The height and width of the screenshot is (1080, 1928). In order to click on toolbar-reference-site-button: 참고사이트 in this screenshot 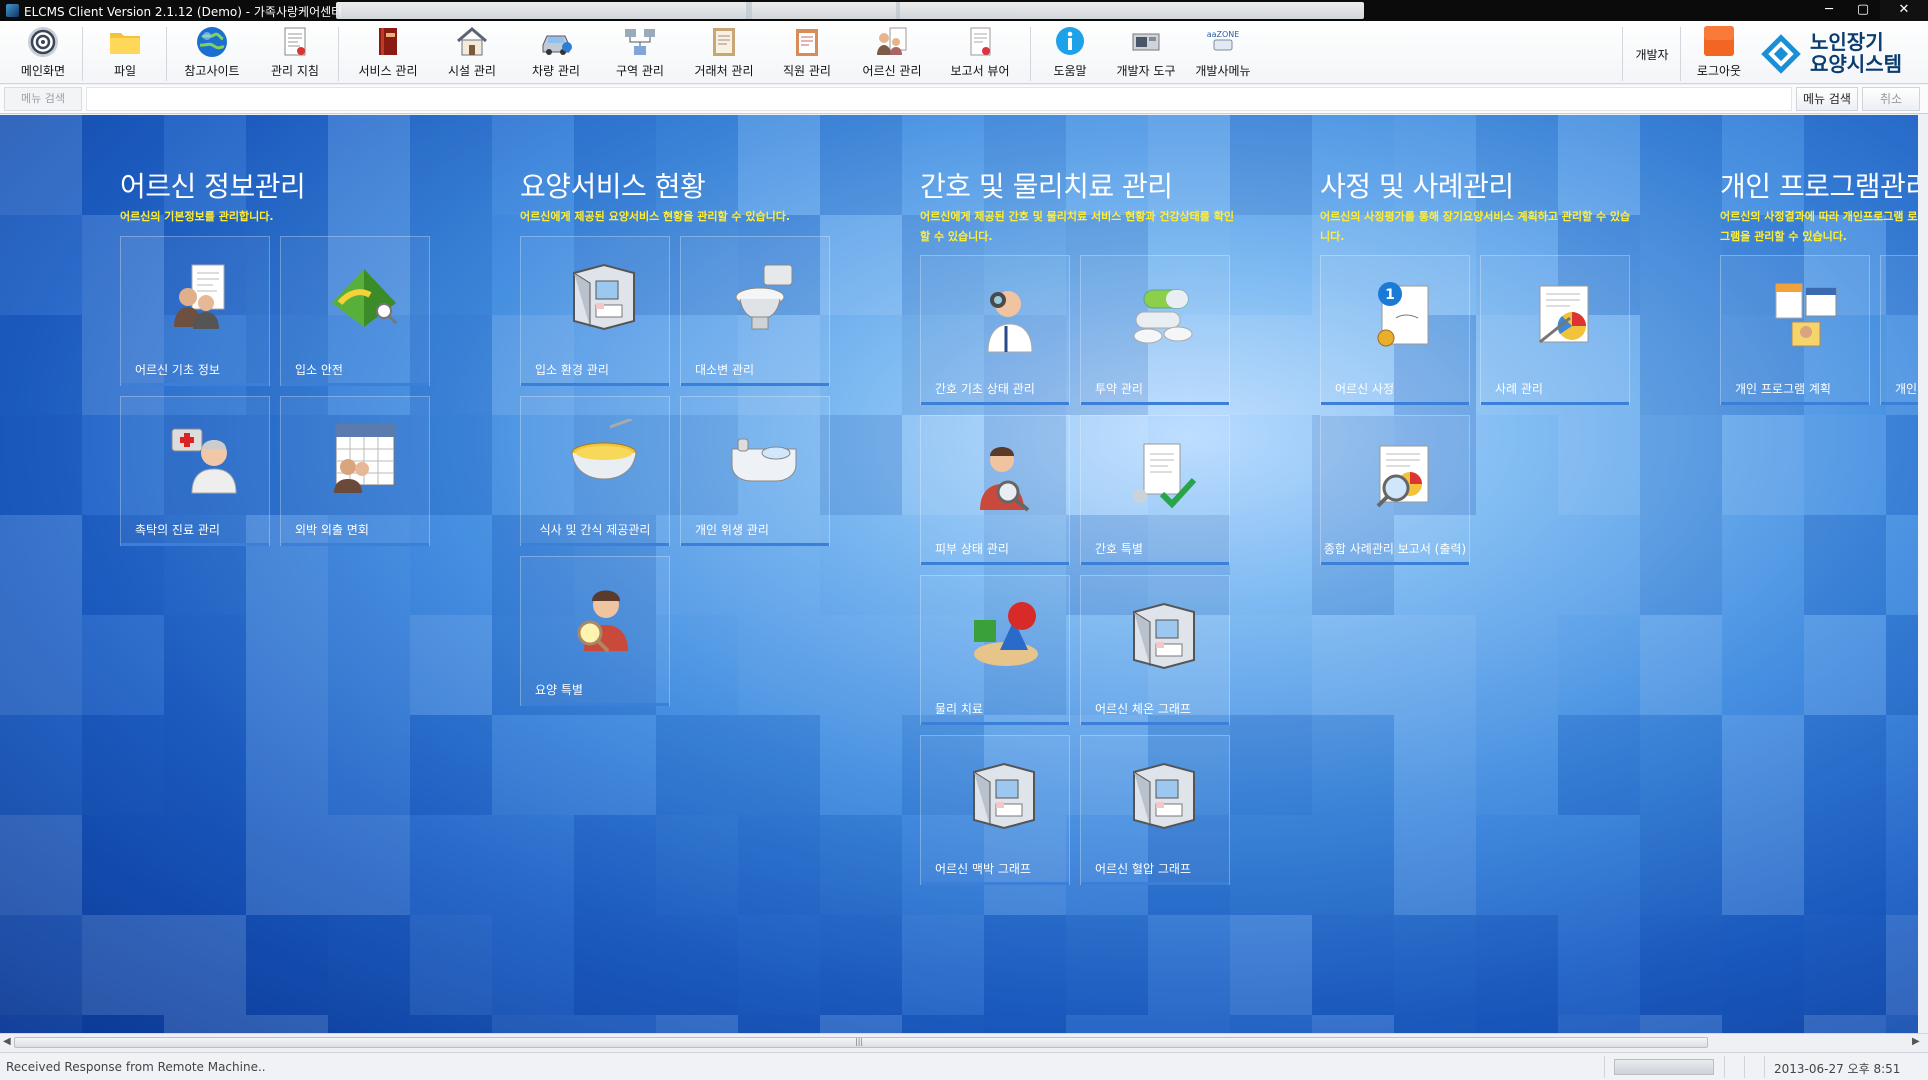, I will do `click(212, 53)`.